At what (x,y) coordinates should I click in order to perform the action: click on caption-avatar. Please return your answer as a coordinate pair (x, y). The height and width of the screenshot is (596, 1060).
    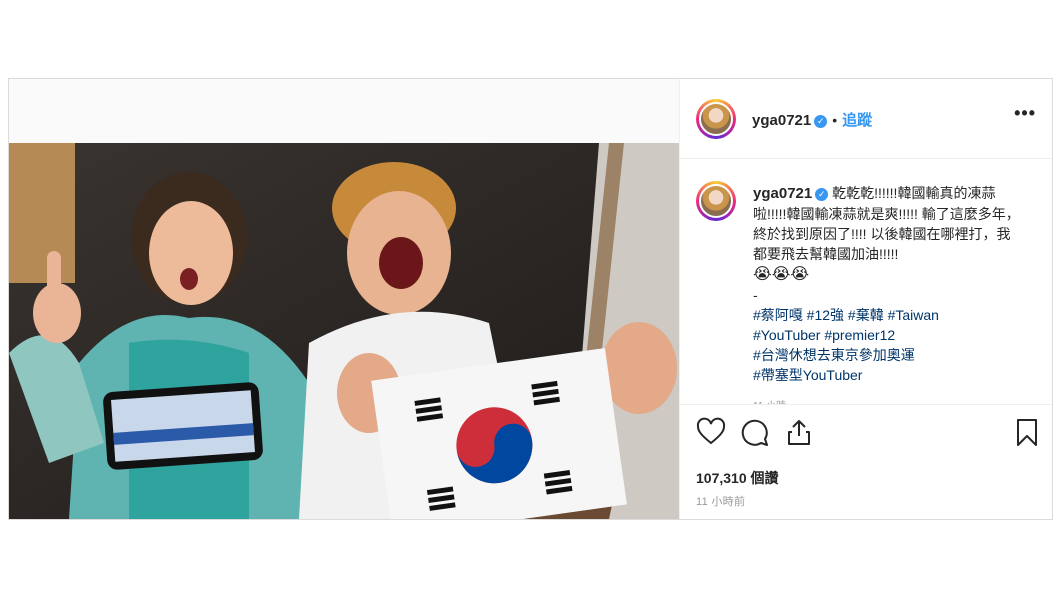
    Looking at the image, I should click on (716, 201).